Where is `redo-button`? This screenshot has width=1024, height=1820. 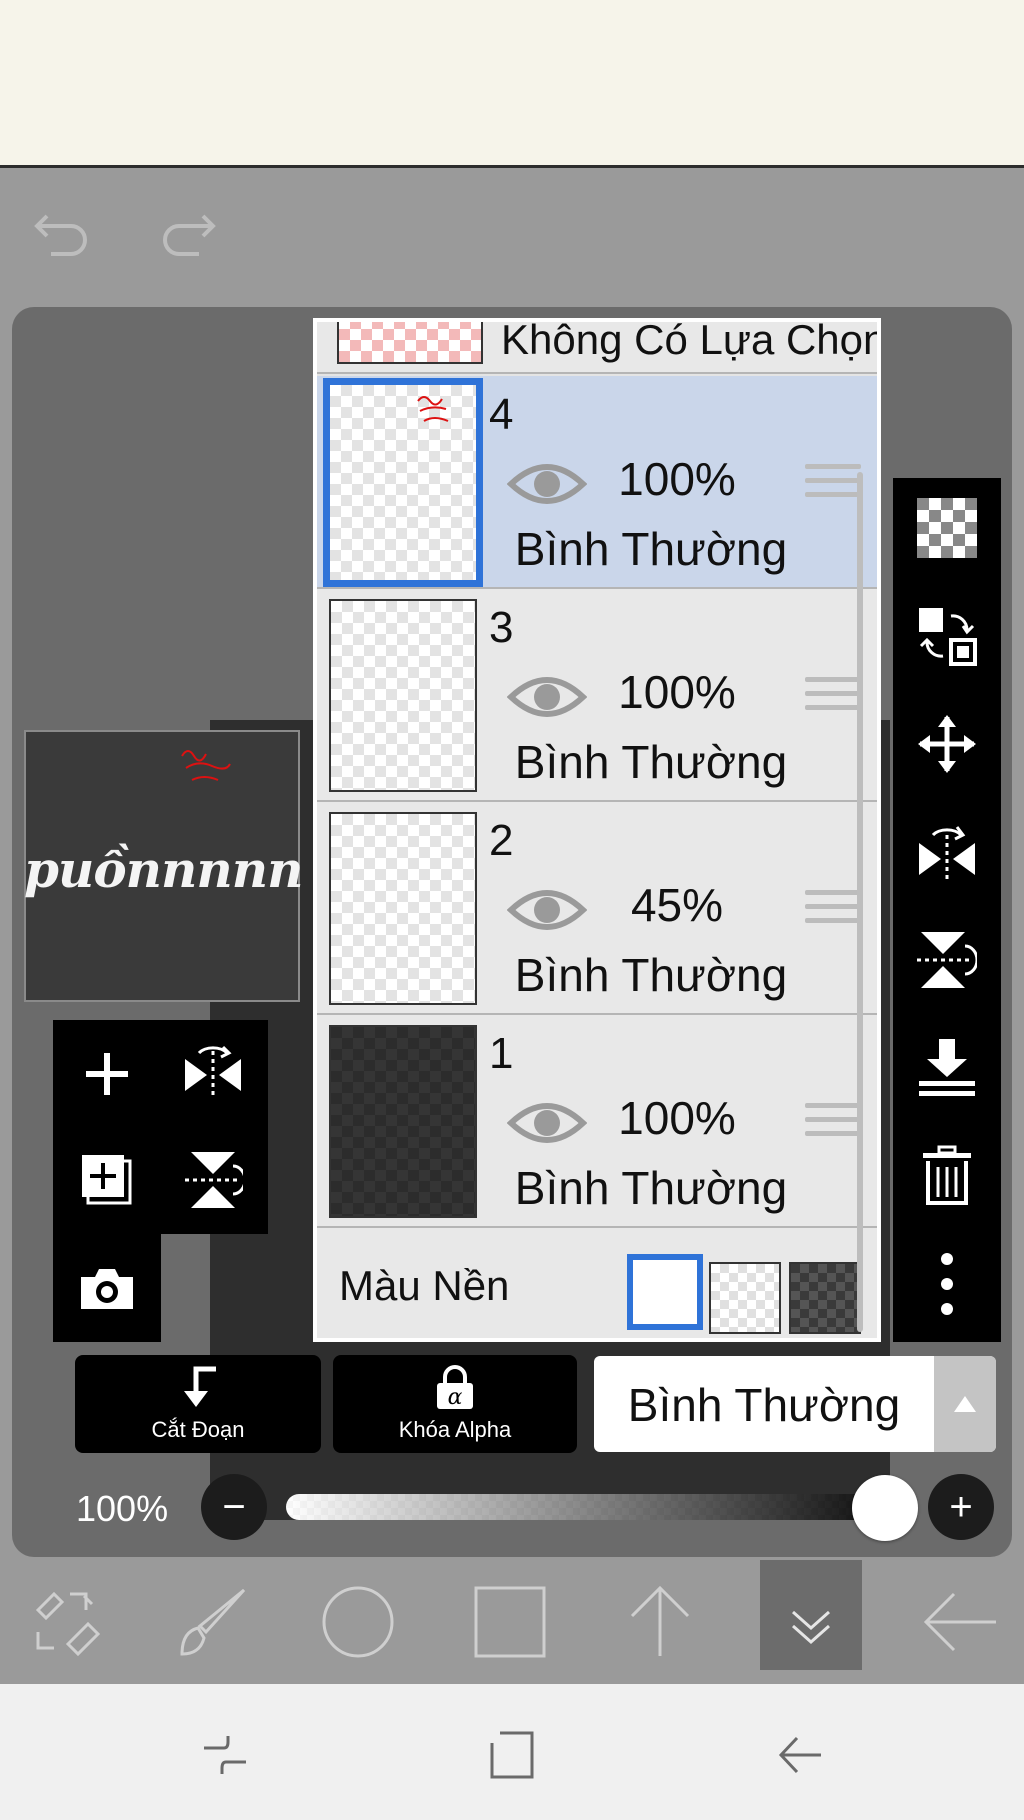 redo-button is located at coordinates (187, 233).